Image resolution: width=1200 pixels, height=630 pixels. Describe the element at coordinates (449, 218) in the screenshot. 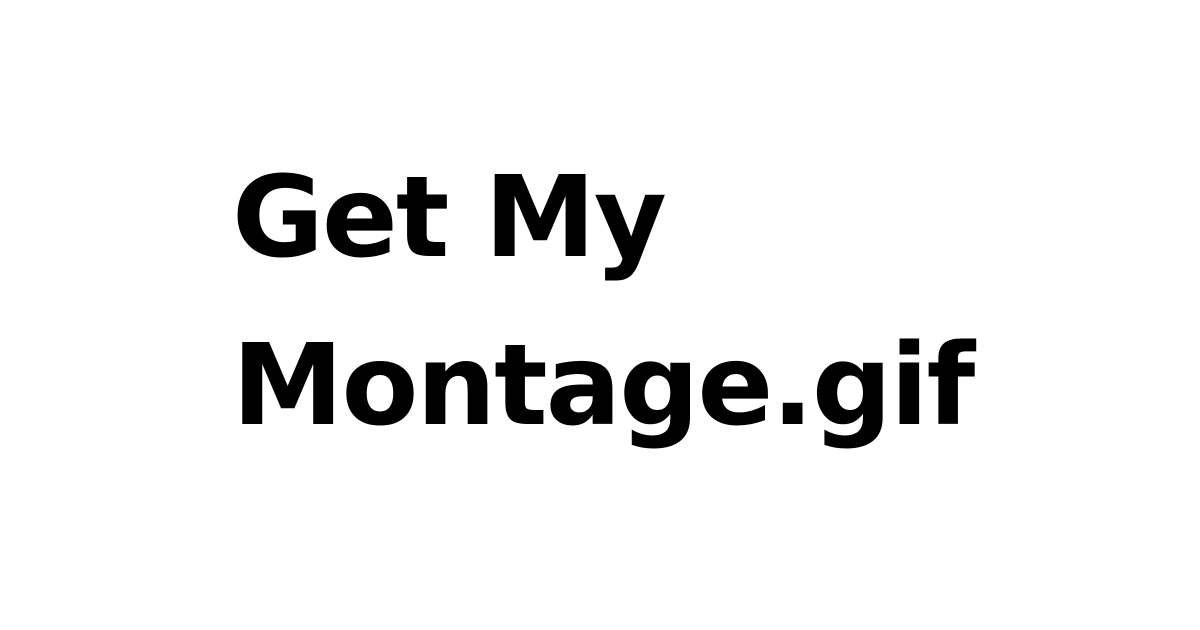

I see `title-line-1: Get My` at that location.